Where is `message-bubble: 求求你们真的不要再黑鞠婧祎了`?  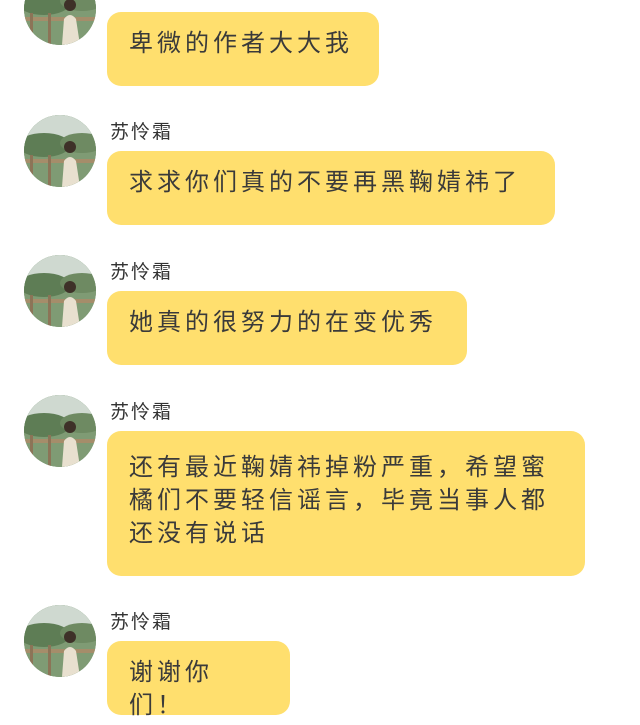
message-bubble: 求求你们真的不要再黑鞠婧祎了 is located at coordinates (331, 188).